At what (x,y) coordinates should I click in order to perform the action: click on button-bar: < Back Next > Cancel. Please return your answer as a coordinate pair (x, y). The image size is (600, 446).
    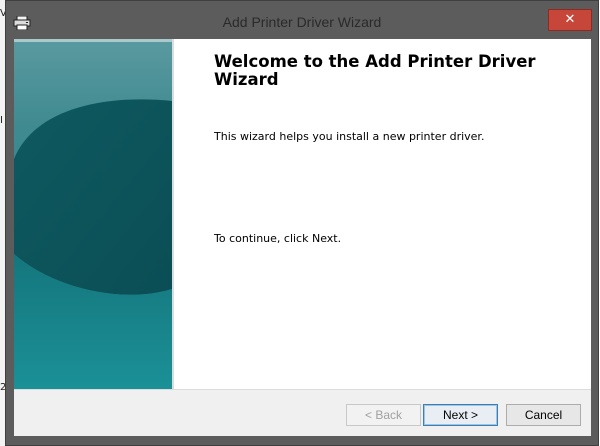
    Looking at the image, I should click on (302, 412).